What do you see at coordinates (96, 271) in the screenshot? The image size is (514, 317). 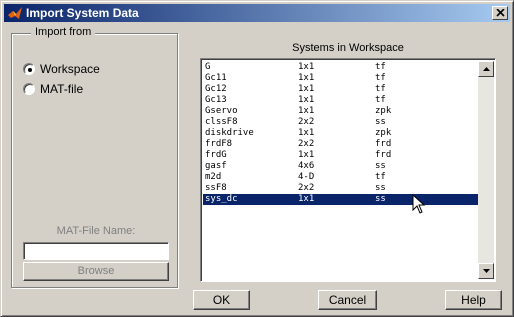 I see `browse-button: Browse` at bounding box center [96, 271].